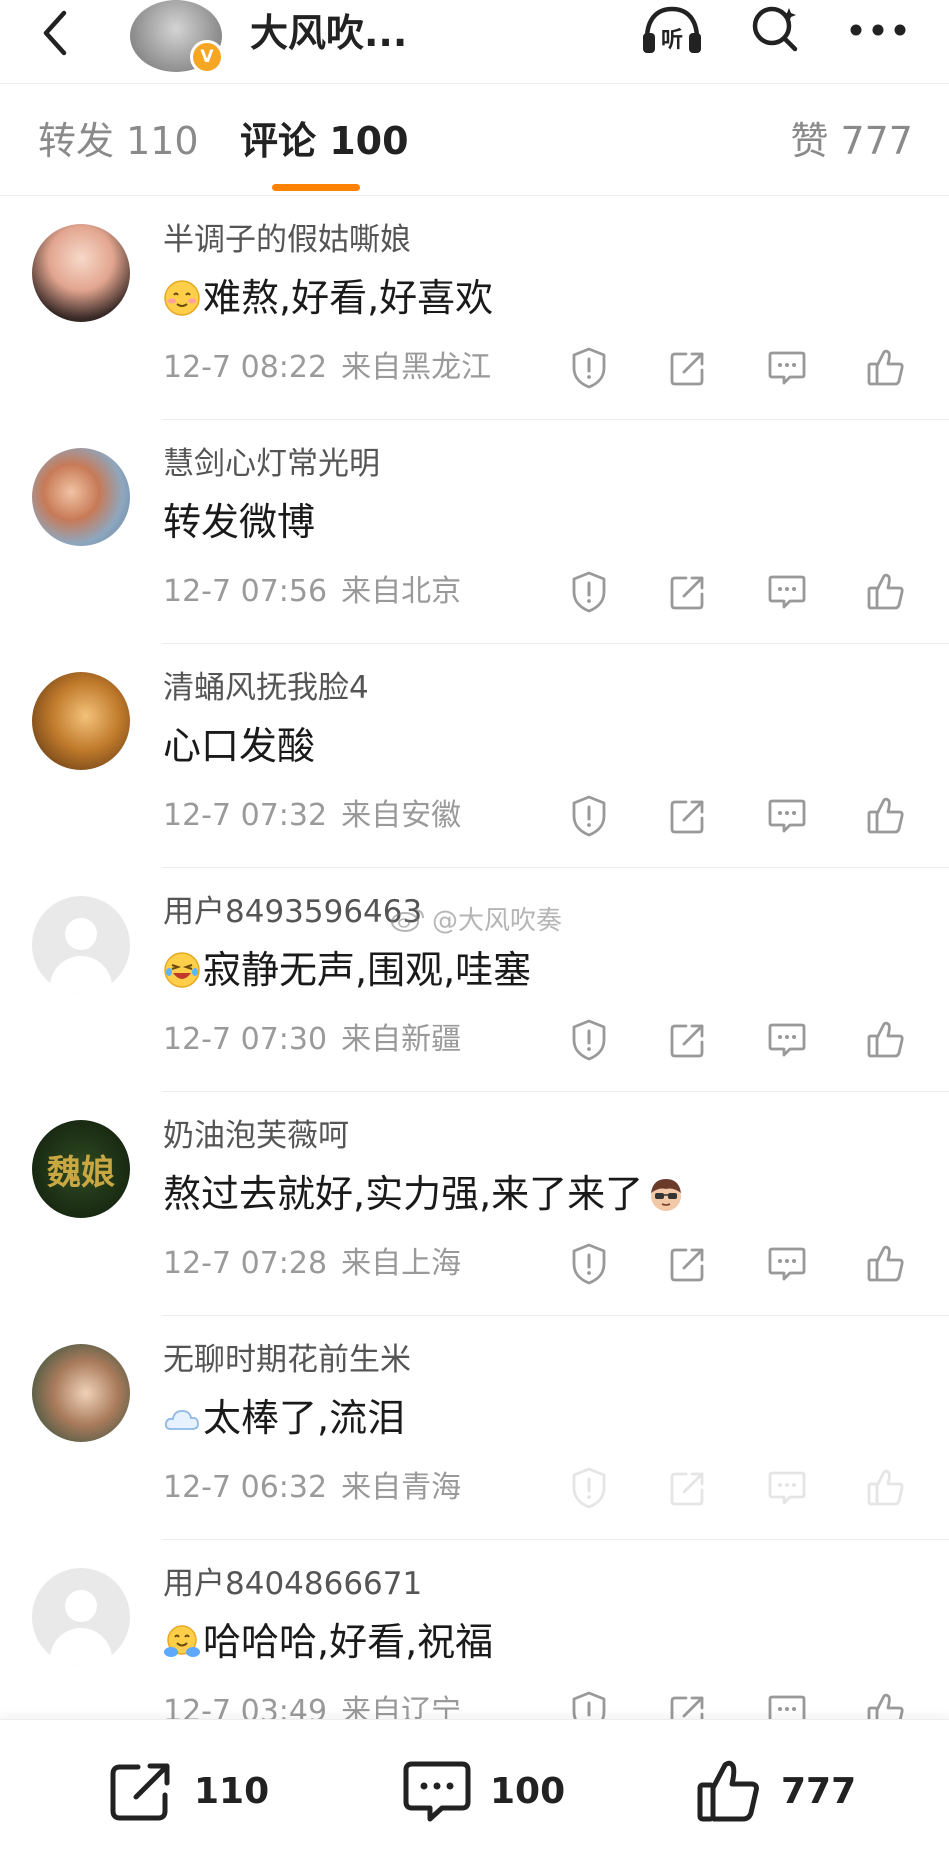  I want to click on comment-item: 用户8404866671 哈哈哈,好看,祝福 12-7 03:49 来自辽宁, so click(474, 1629).